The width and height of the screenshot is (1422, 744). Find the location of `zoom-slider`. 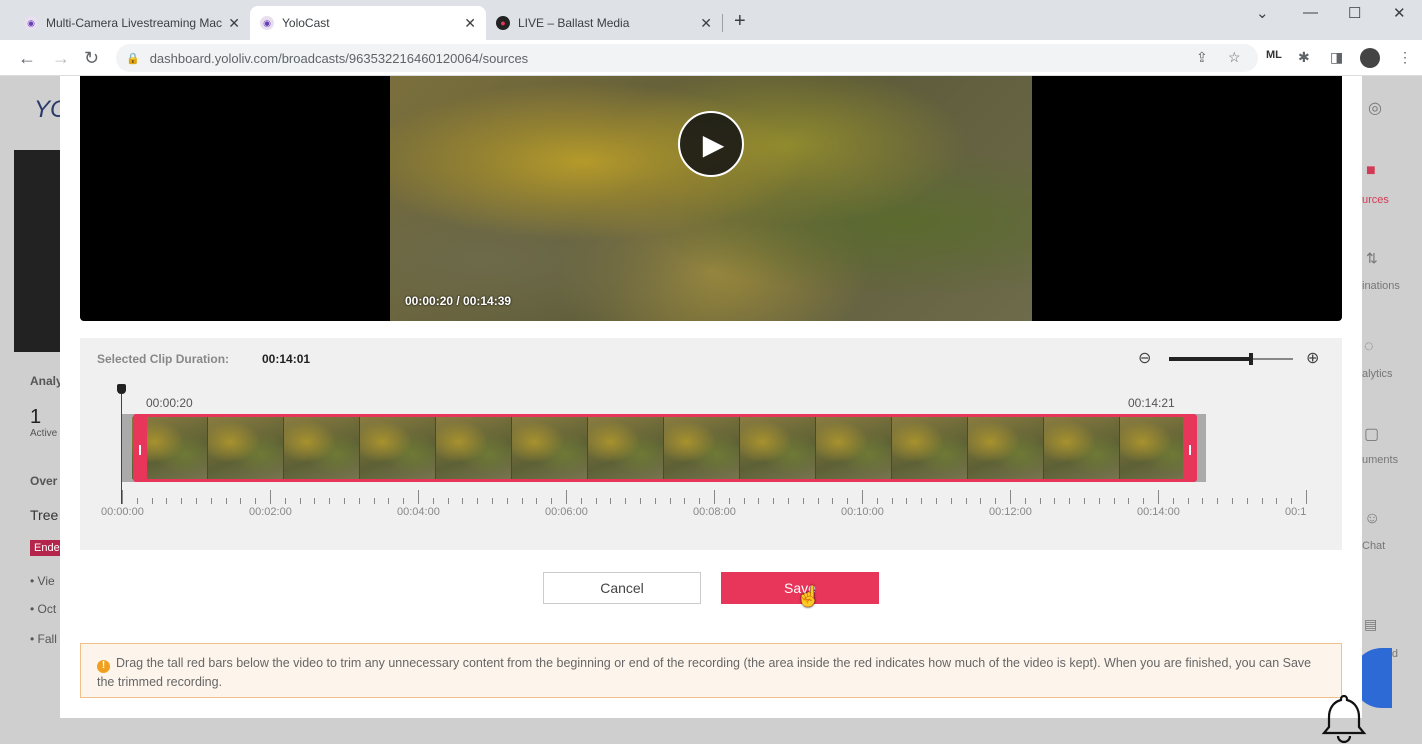

zoom-slider is located at coordinates (1231, 359).